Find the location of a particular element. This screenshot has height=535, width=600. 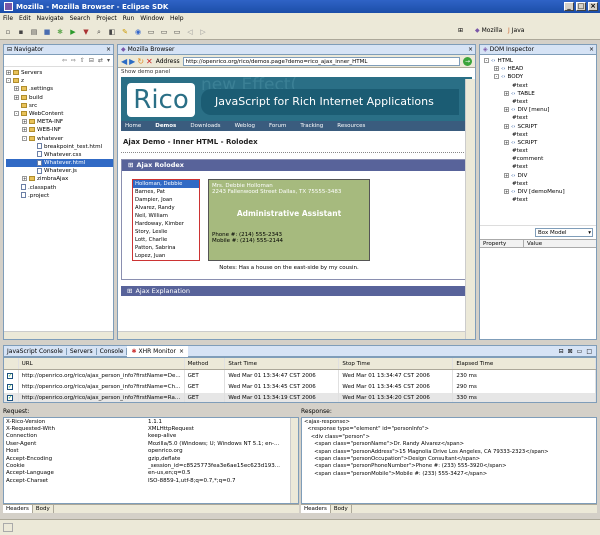

navigator-tree-item: breakpoint_test.html is located at coordinates (59, 147).